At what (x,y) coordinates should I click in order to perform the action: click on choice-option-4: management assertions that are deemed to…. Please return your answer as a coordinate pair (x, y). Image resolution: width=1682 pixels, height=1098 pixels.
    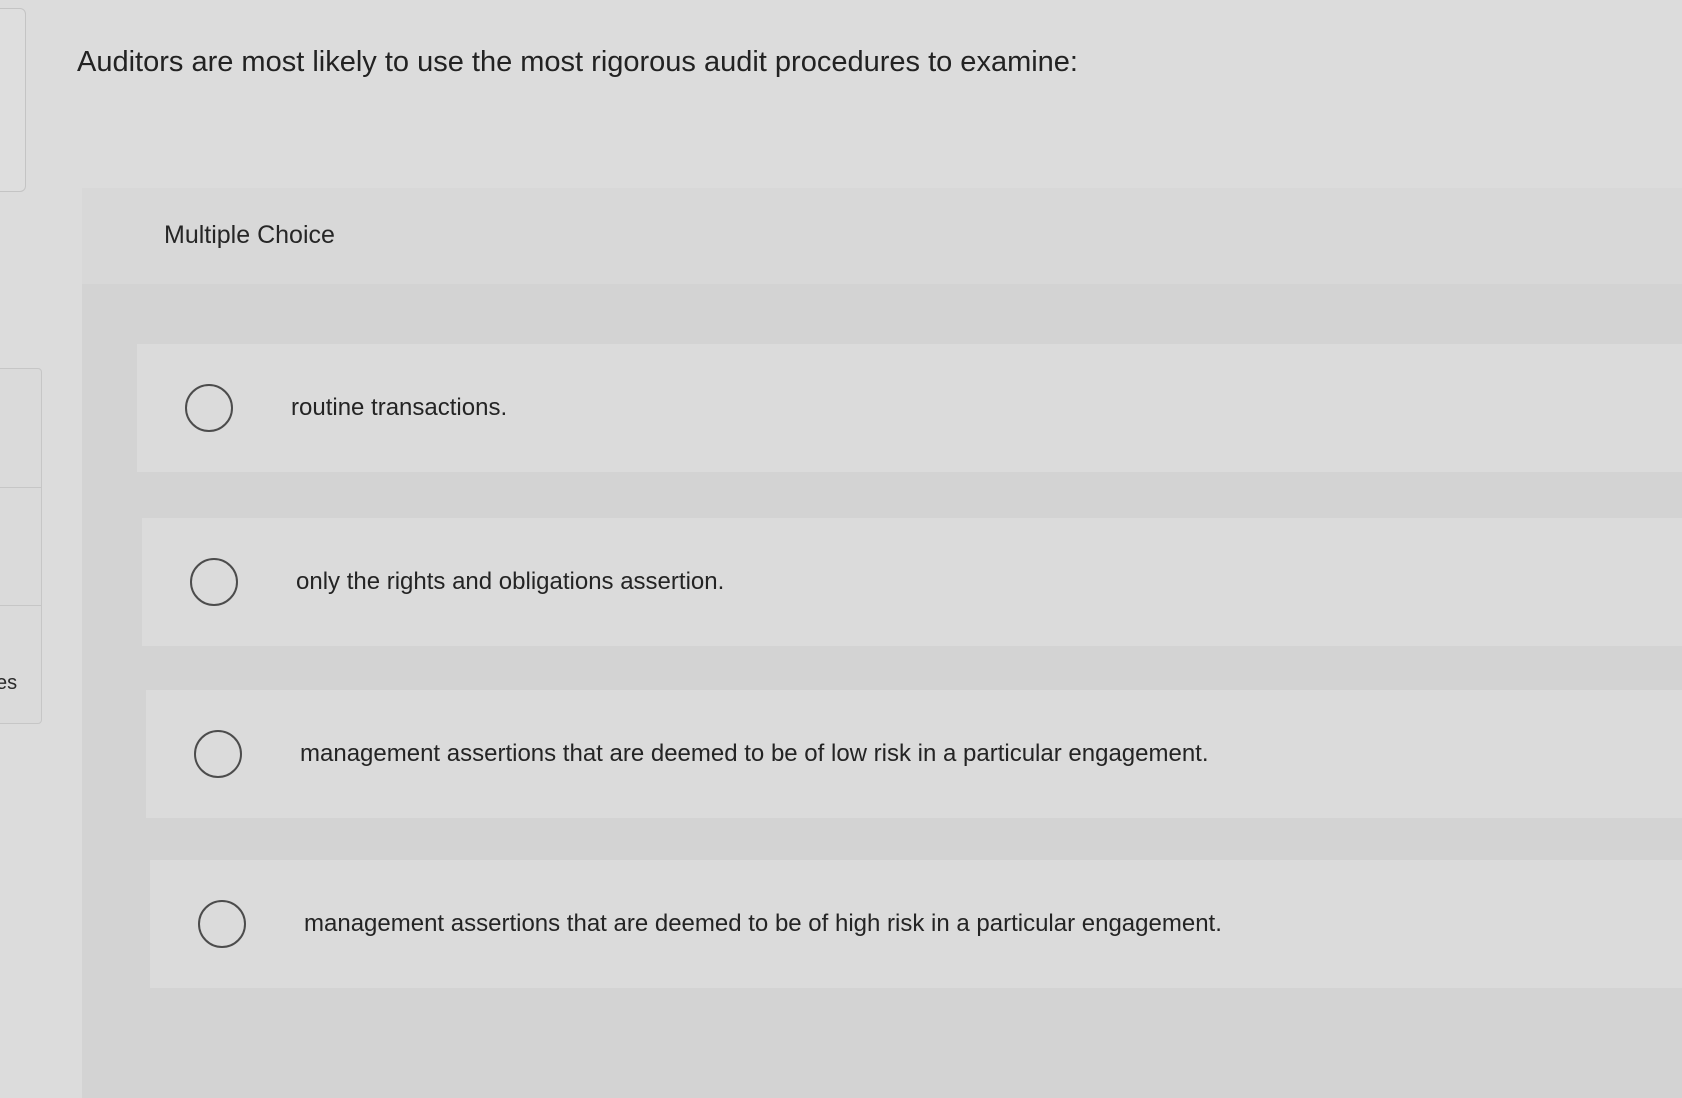
    Looking at the image, I should click on (916, 924).